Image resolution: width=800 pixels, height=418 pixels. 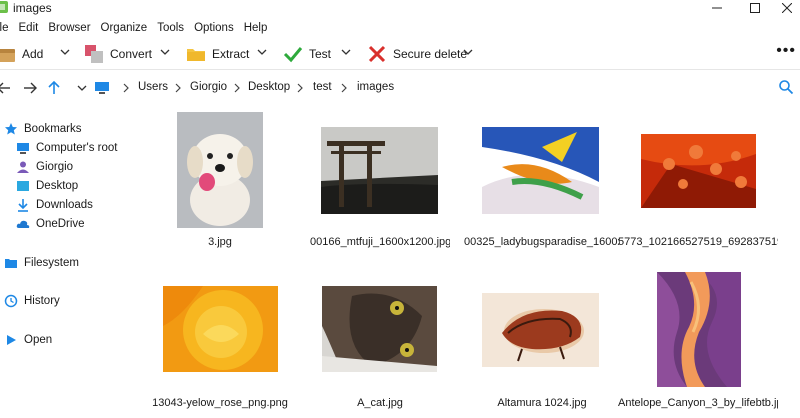 I want to click on close-button, so click(x=786, y=8).